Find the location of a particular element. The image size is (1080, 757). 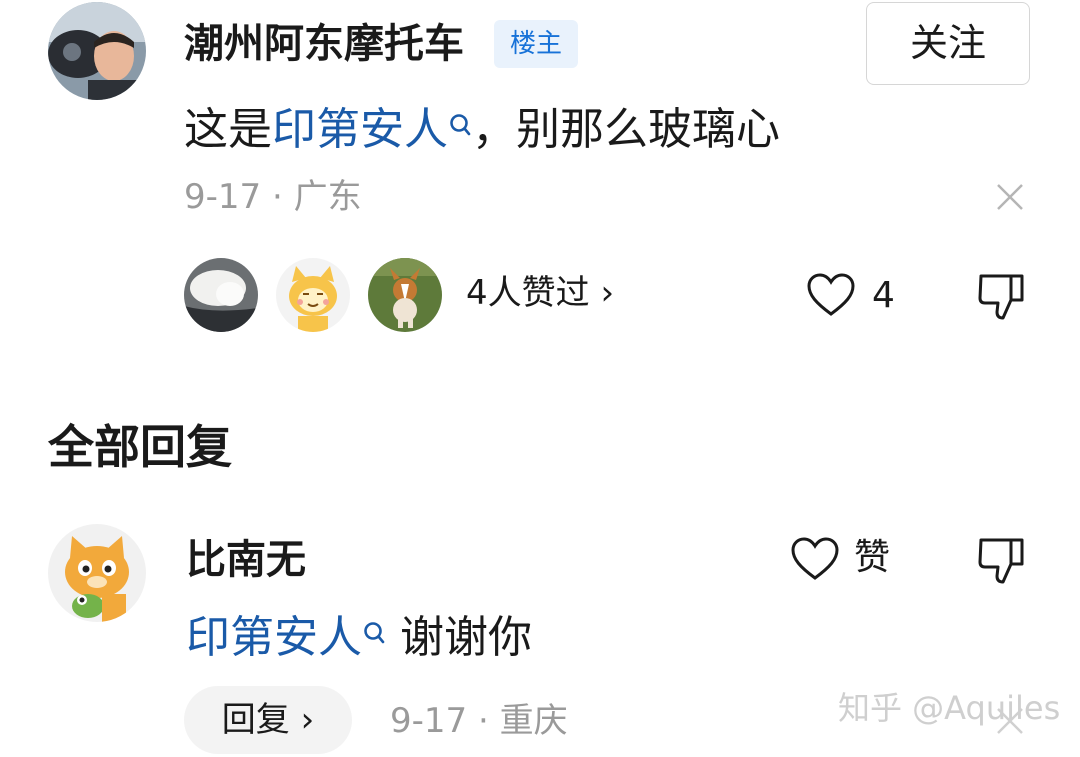

close-icon is located at coordinates (1010, 199).